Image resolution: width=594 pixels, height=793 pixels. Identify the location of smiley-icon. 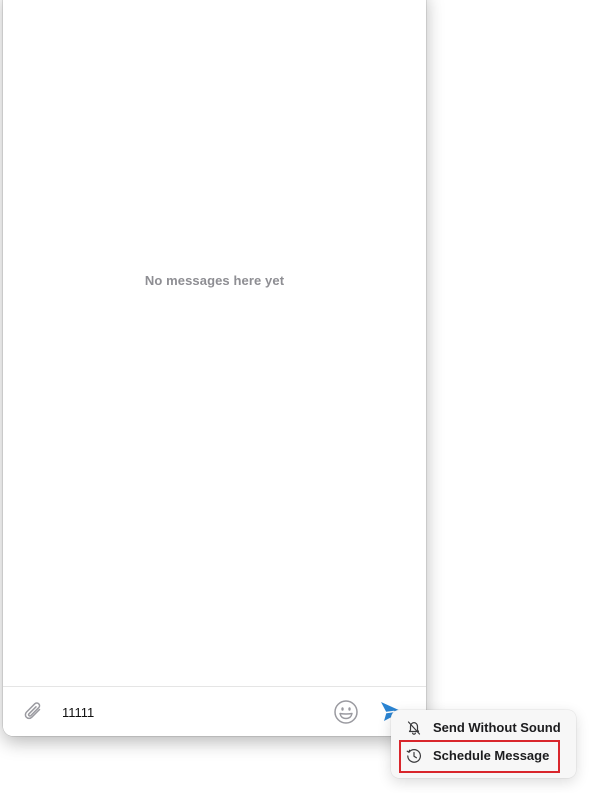
(346, 712).